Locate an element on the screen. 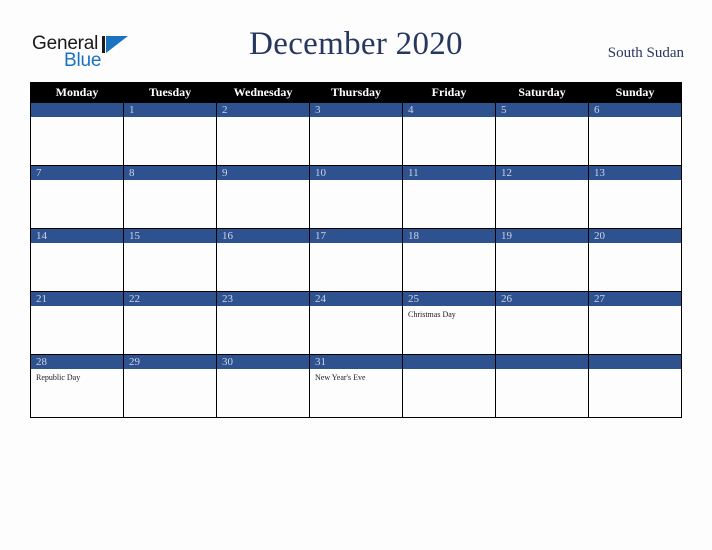 The width and height of the screenshot is (712, 550). calendar-day-cell: 21 is located at coordinates (77, 323).